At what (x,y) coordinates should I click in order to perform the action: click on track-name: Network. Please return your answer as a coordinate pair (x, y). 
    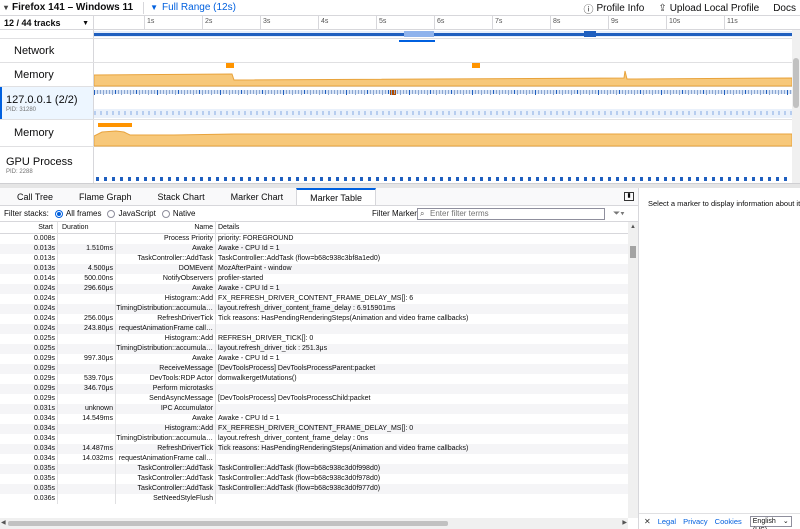
    Looking at the image, I should click on (34, 50).